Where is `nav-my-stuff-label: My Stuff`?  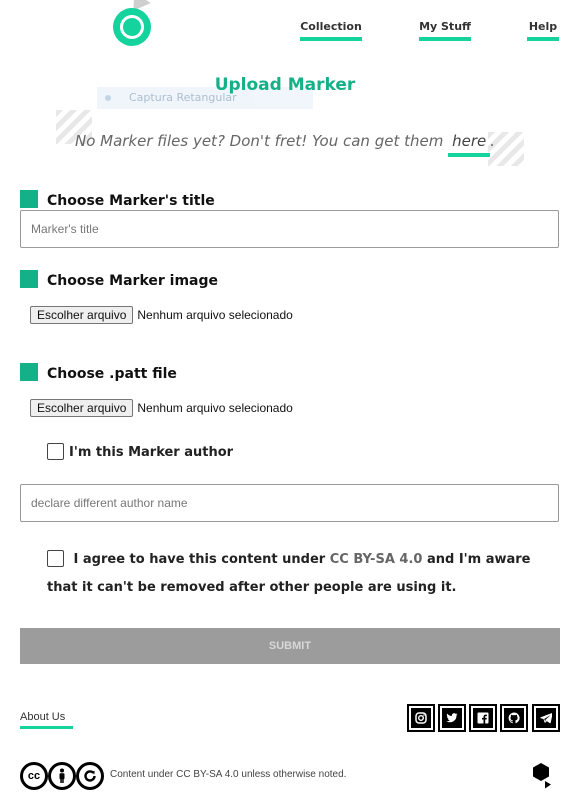
nav-my-stuff-label: My Stuff is located at coordinates (445, 26).